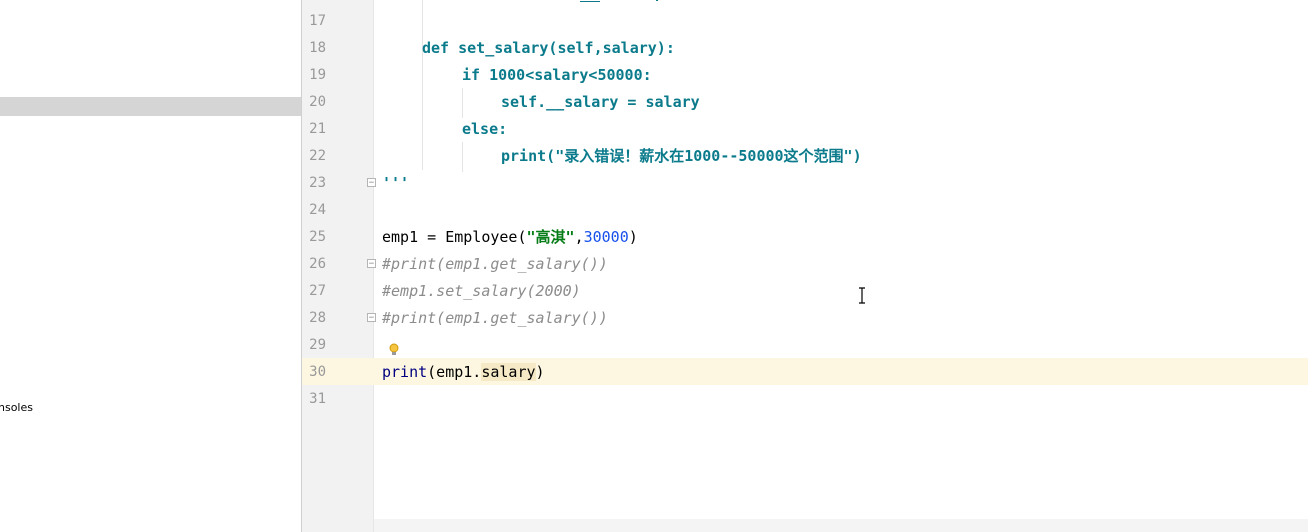  What do you see at coordinates (454, 372) in the screenshot?
I see `code-text: (emp1.` at bounding box center [454, 372].